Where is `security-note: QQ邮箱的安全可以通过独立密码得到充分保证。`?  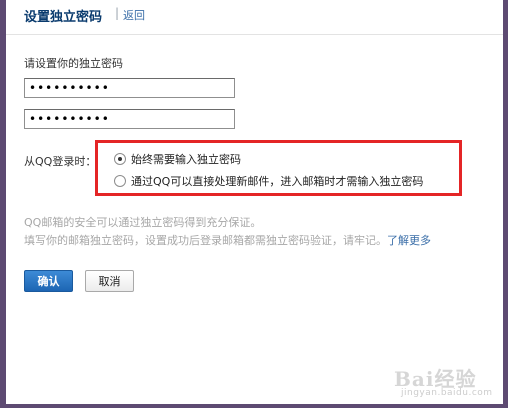
security-note: QQ邮箱的安全可以通过独立密码得到充分保证。 is located at coordinates (143, 222).